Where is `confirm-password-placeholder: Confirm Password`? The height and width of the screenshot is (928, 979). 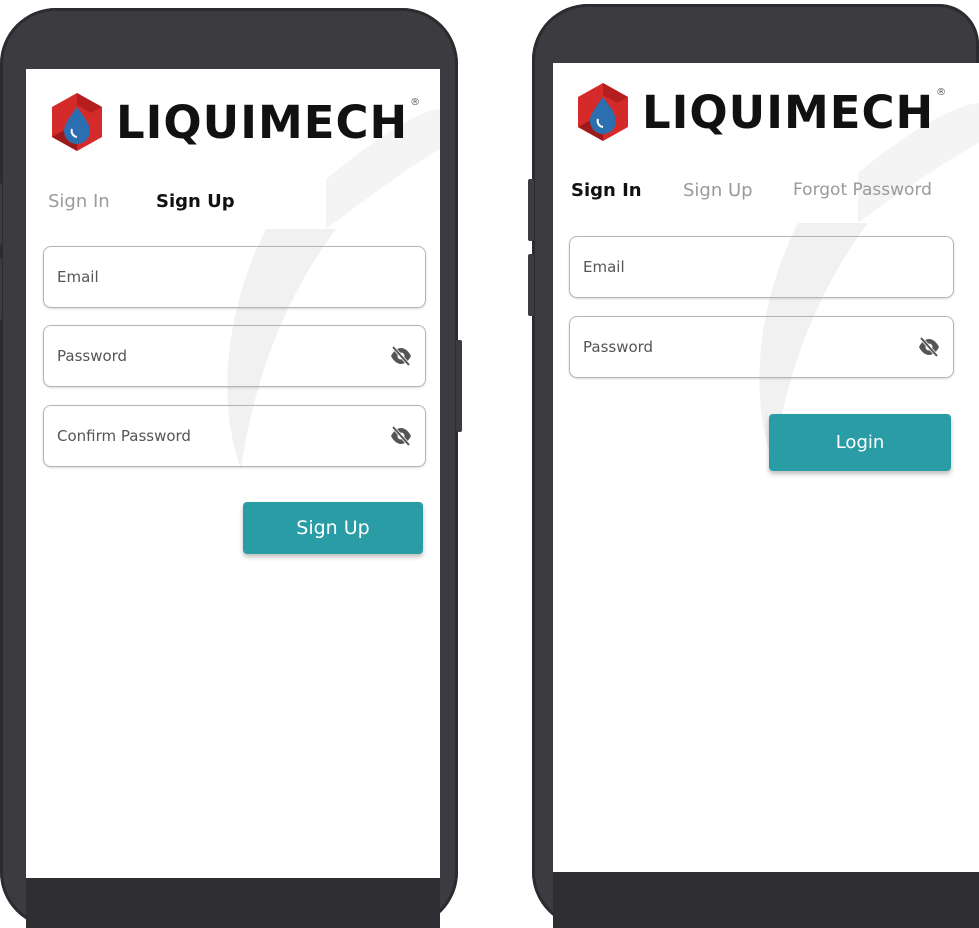
confirm-password-placeholder: Confirm Password is located at coordinates (124, 436).